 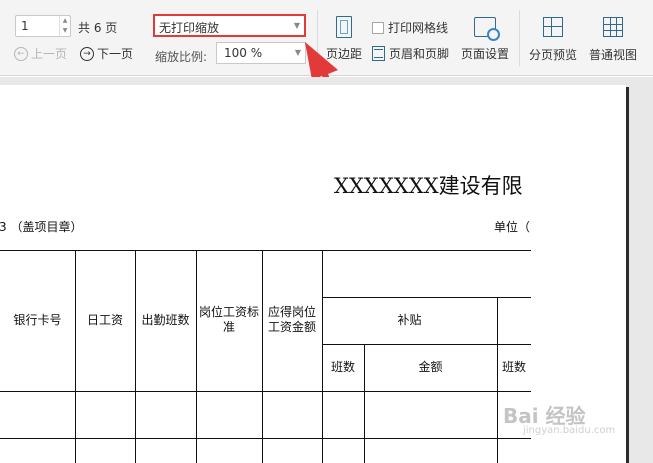 What do you see at coordinates (569, 430) in the screenshot?
I see `watermark-url: jingyan.baidu.com` at bounding box center [569, 430].